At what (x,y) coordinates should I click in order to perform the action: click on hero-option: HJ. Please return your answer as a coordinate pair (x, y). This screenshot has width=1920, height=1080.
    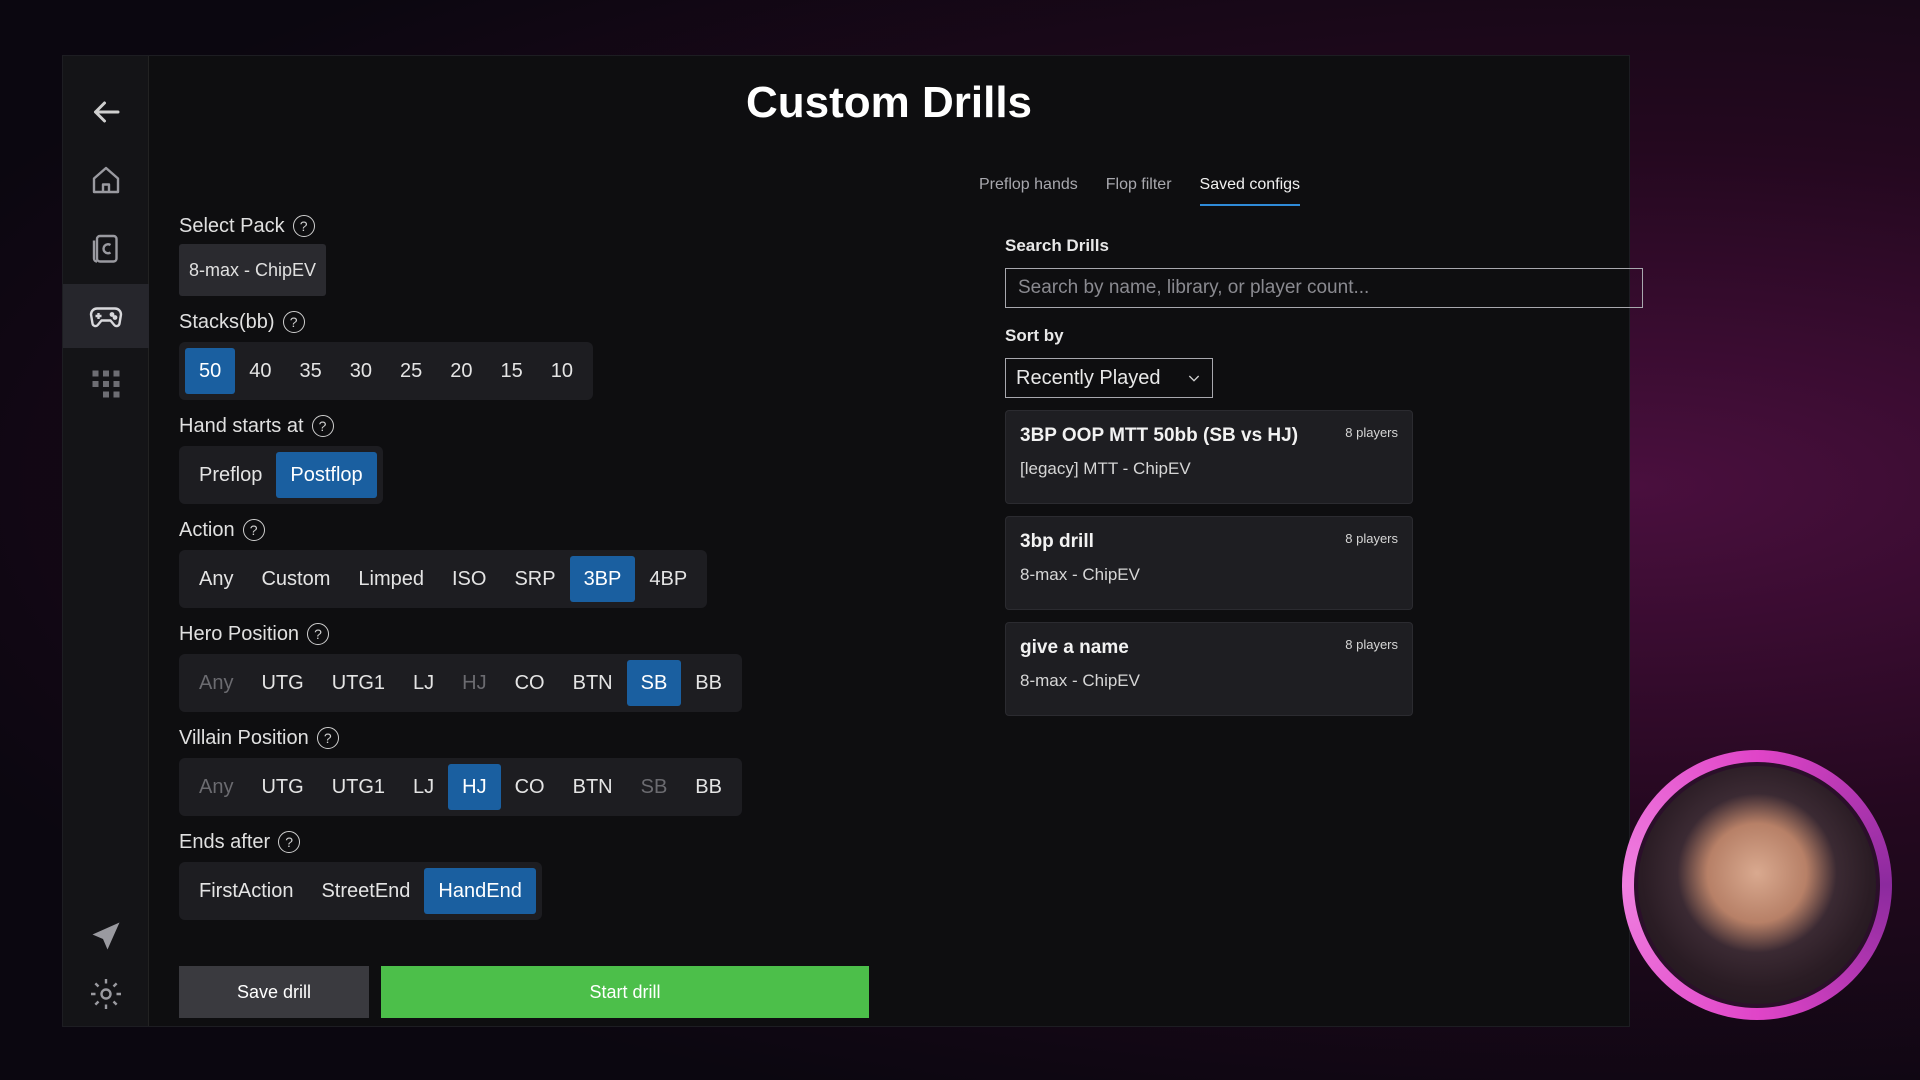
    Looking at the image, I should click on (474, 683).